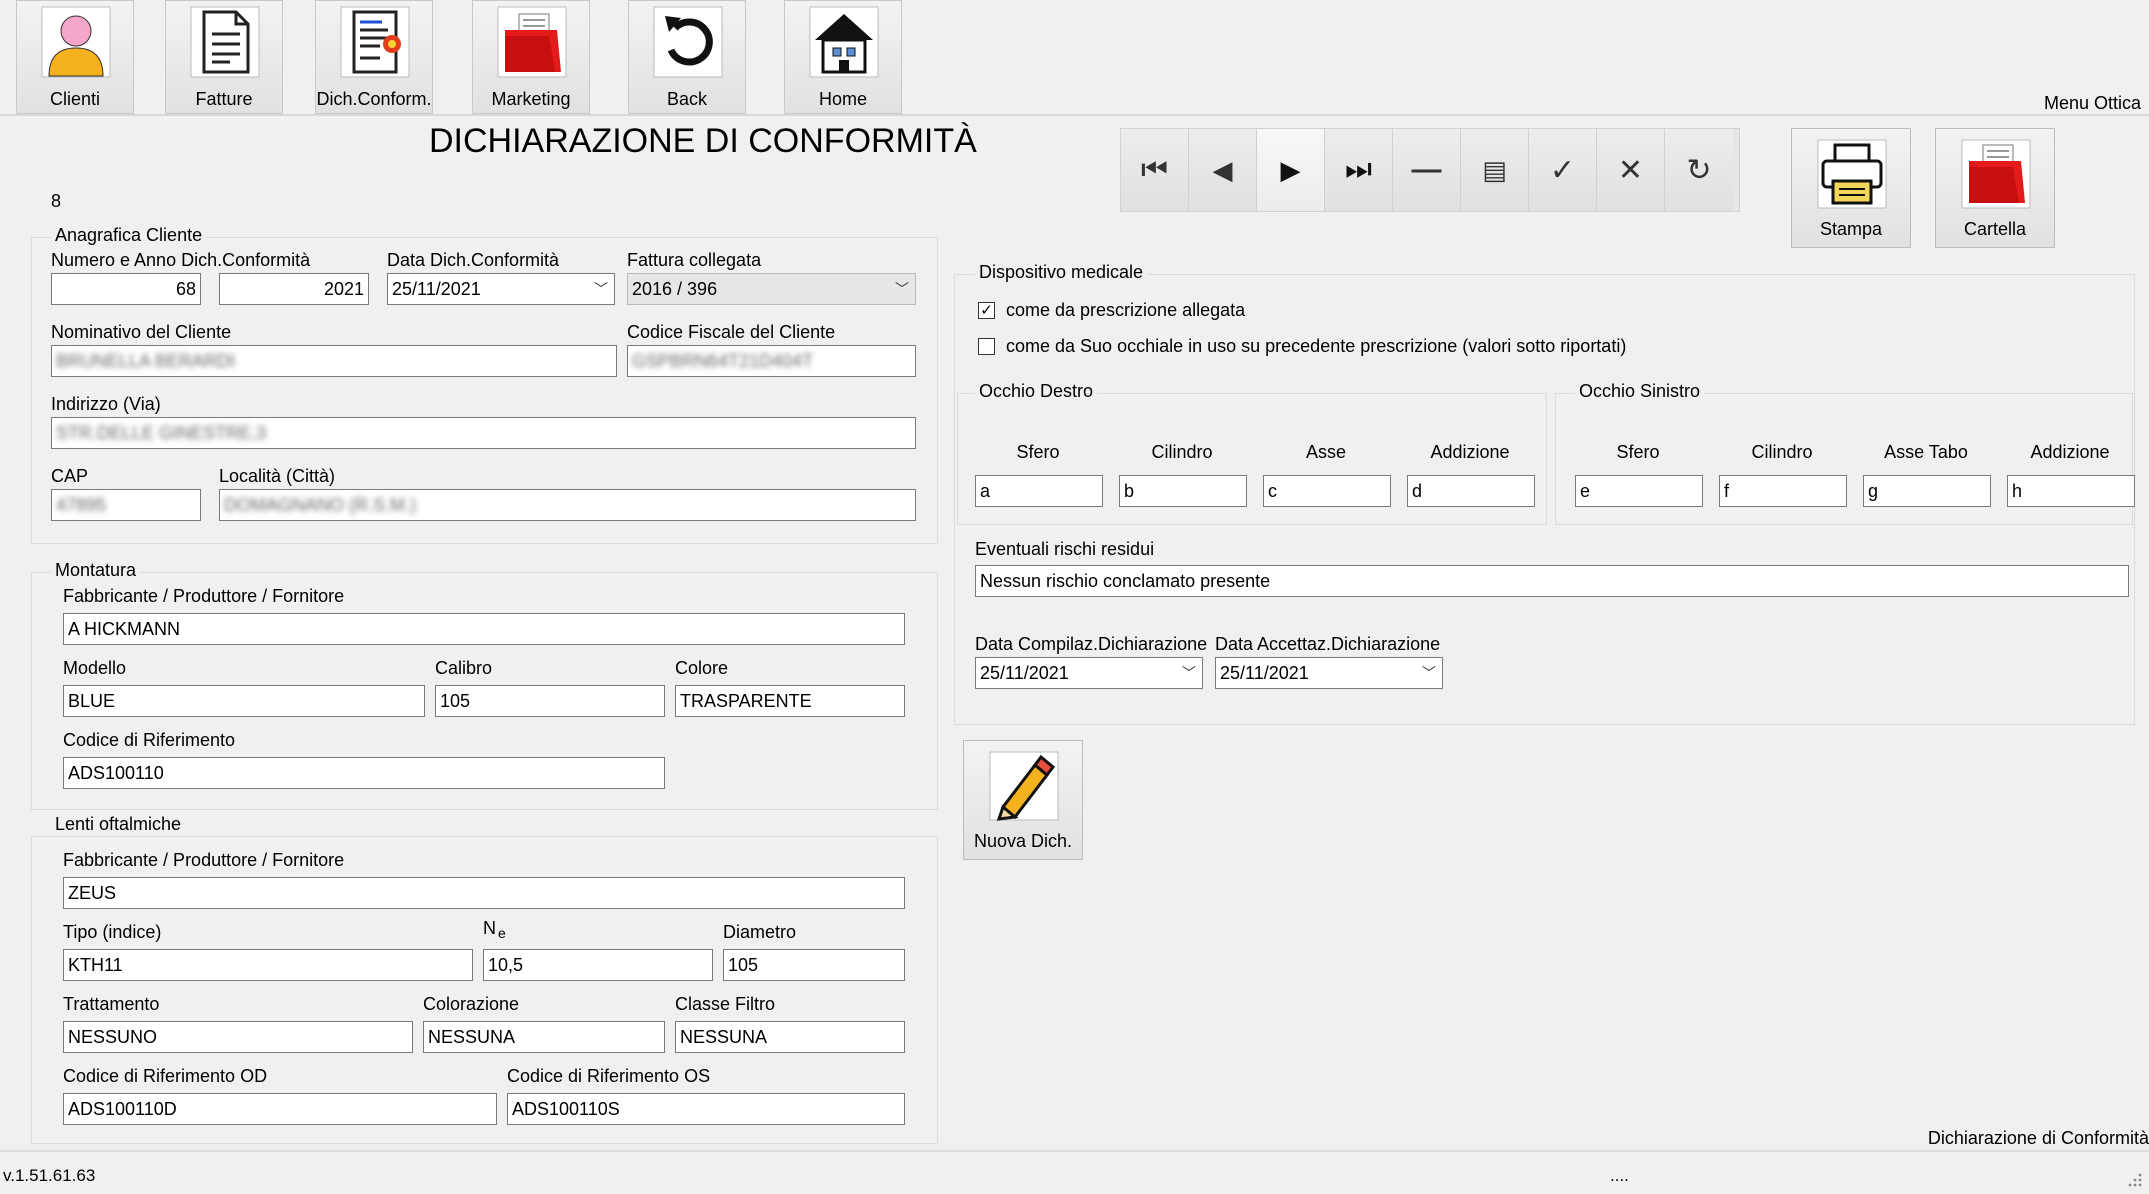 The image size is (2149, 1194). What do you see at coordinates (181, 260) in the screenshot?
I see `numero-label: Numero e Anno Dich.Conformità` at bounding box center [181, 260].